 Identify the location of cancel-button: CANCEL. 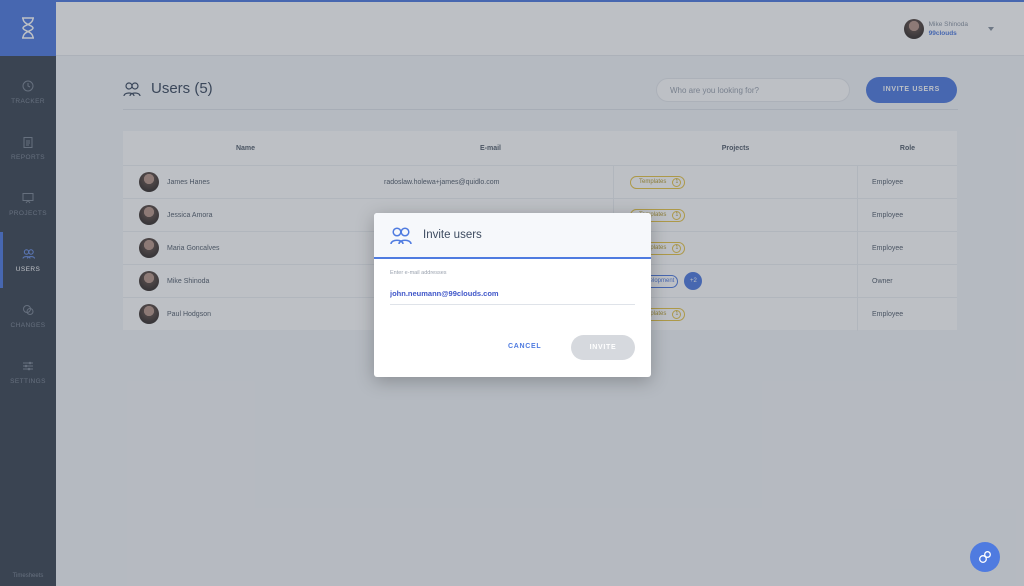
(524, 346).